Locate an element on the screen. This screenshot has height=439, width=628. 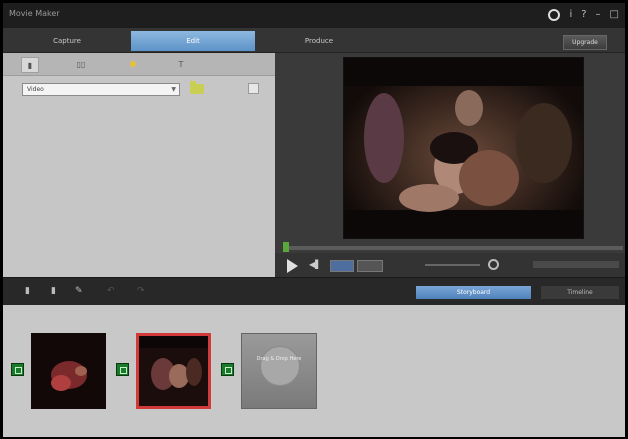
tab-capture: Capture is located at coordinates (67, 41).